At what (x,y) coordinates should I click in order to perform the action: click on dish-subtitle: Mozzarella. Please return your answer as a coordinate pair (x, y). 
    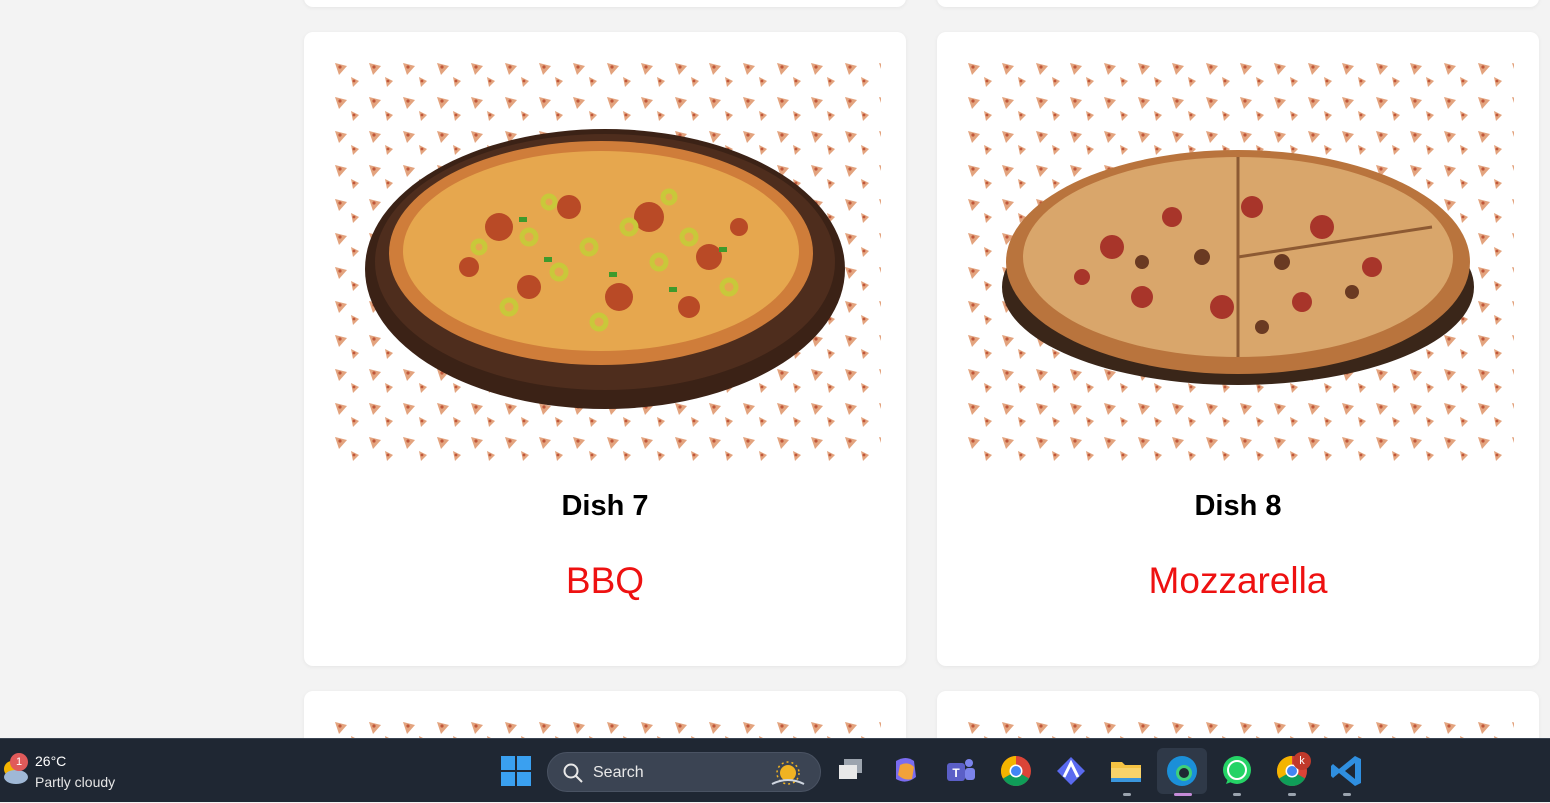
    Looking at the image, I should click on (1238, 580).